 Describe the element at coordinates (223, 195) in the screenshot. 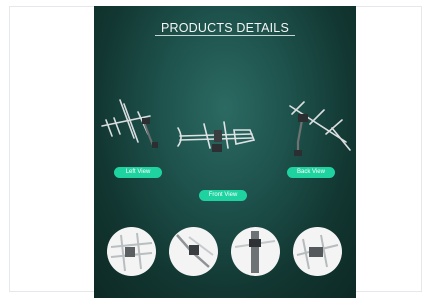

I see `front-view-label: Front View` at that location.